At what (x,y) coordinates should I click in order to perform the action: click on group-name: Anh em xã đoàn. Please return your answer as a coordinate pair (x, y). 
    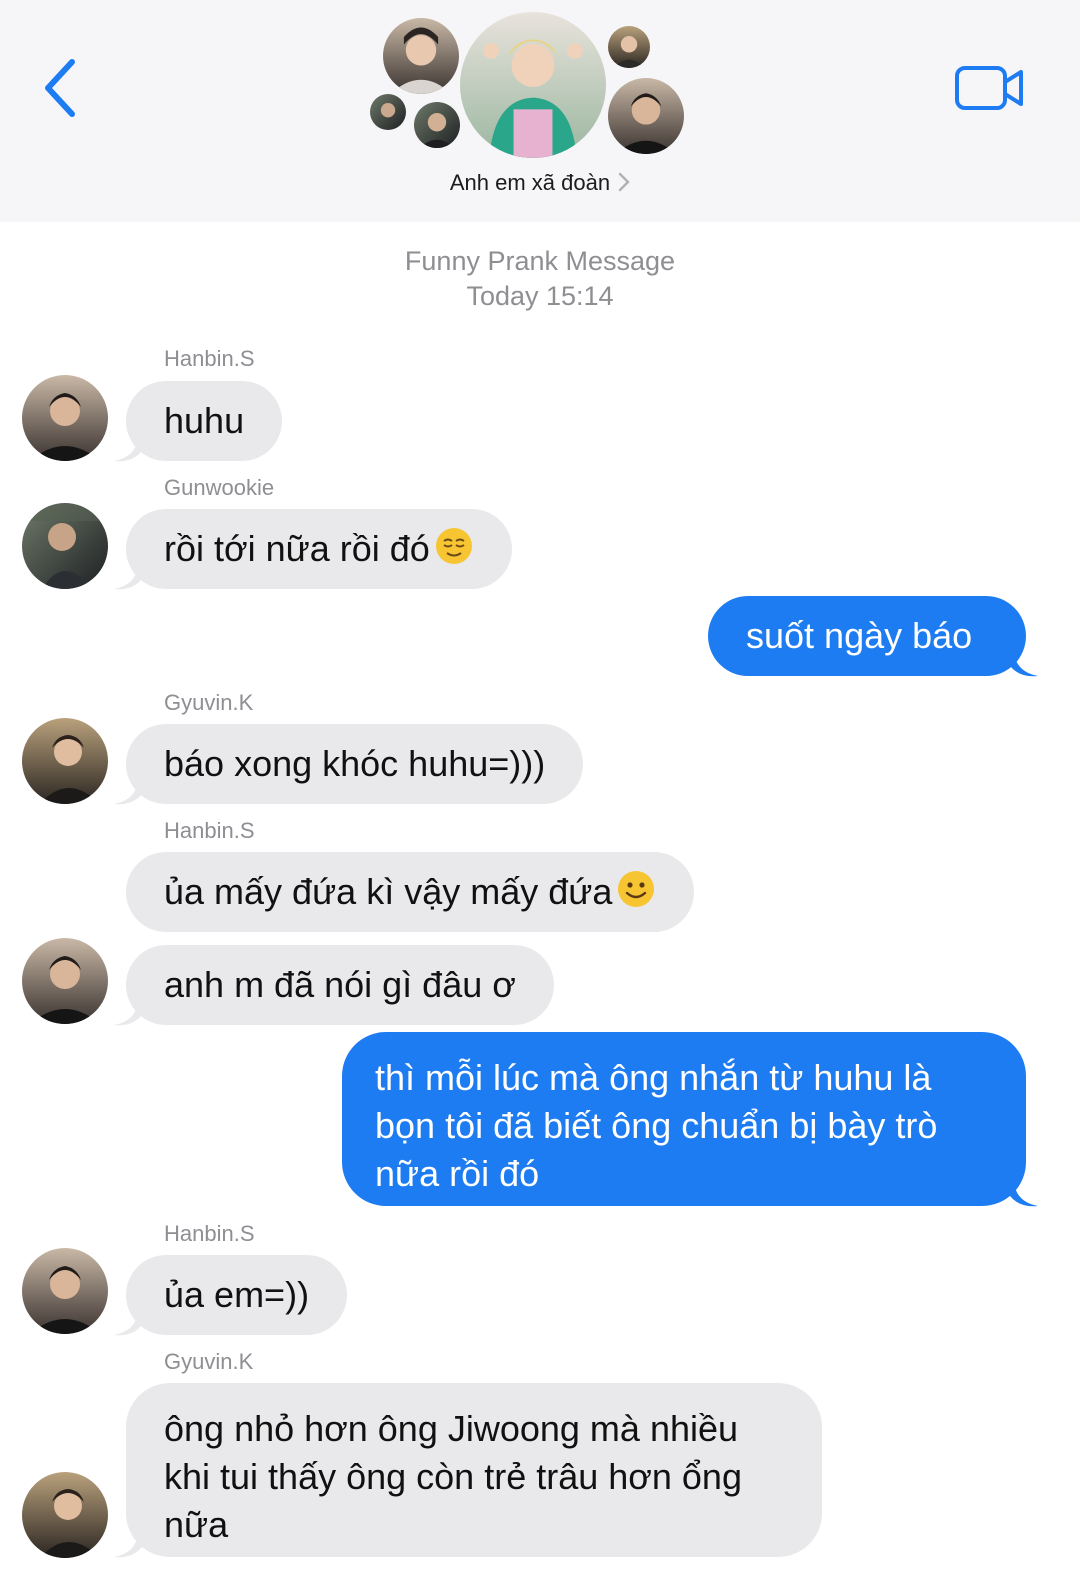
    Looking at the image, I should click on (530, 182).